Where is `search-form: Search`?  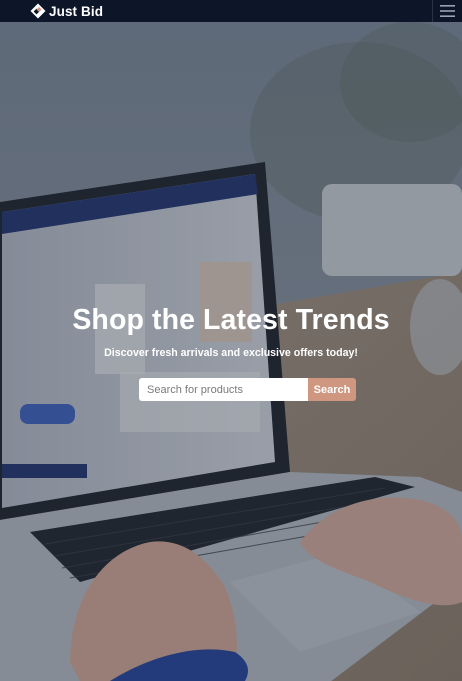 search-form: Search is located at coordinates (247, 389).